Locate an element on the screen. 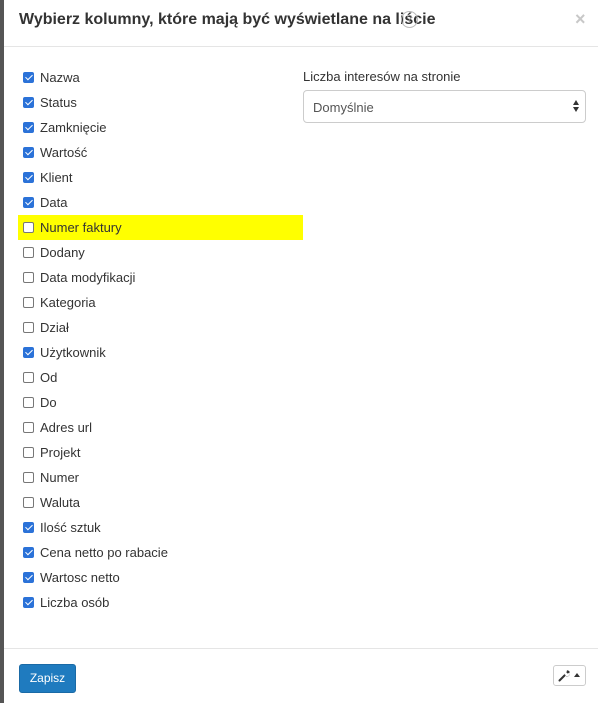  wrench-icon is located at coordinates (564, 676).